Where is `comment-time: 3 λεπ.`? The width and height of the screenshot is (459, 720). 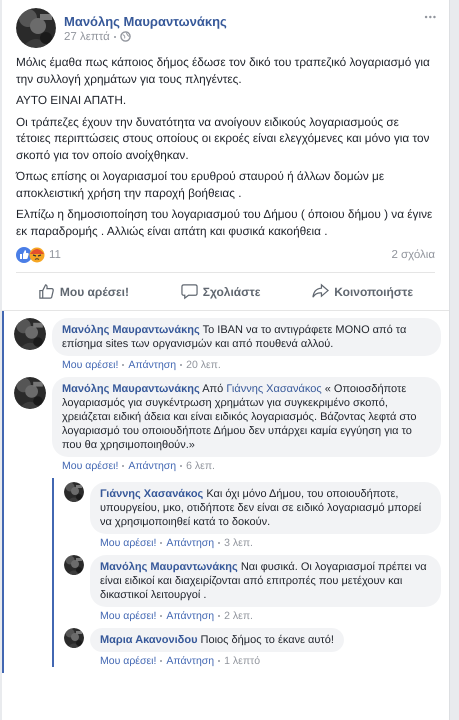
comment-time: 3 λεπ. is located at coordinates (238, 543).